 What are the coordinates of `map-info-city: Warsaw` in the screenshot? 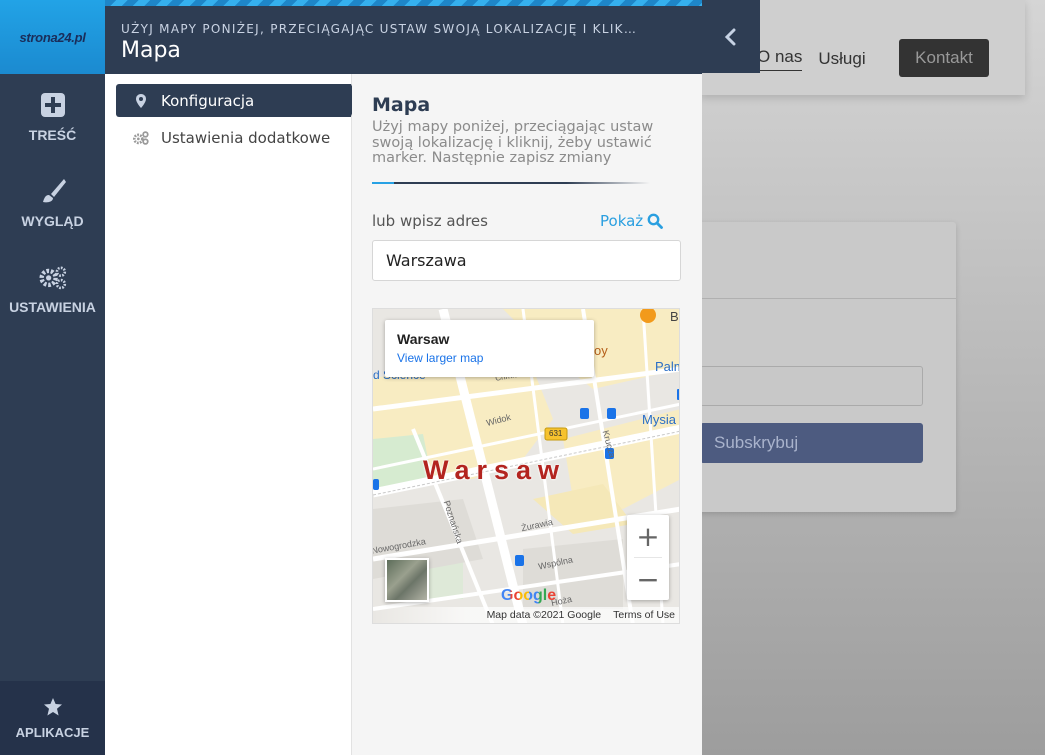 It's located at (423, 339).